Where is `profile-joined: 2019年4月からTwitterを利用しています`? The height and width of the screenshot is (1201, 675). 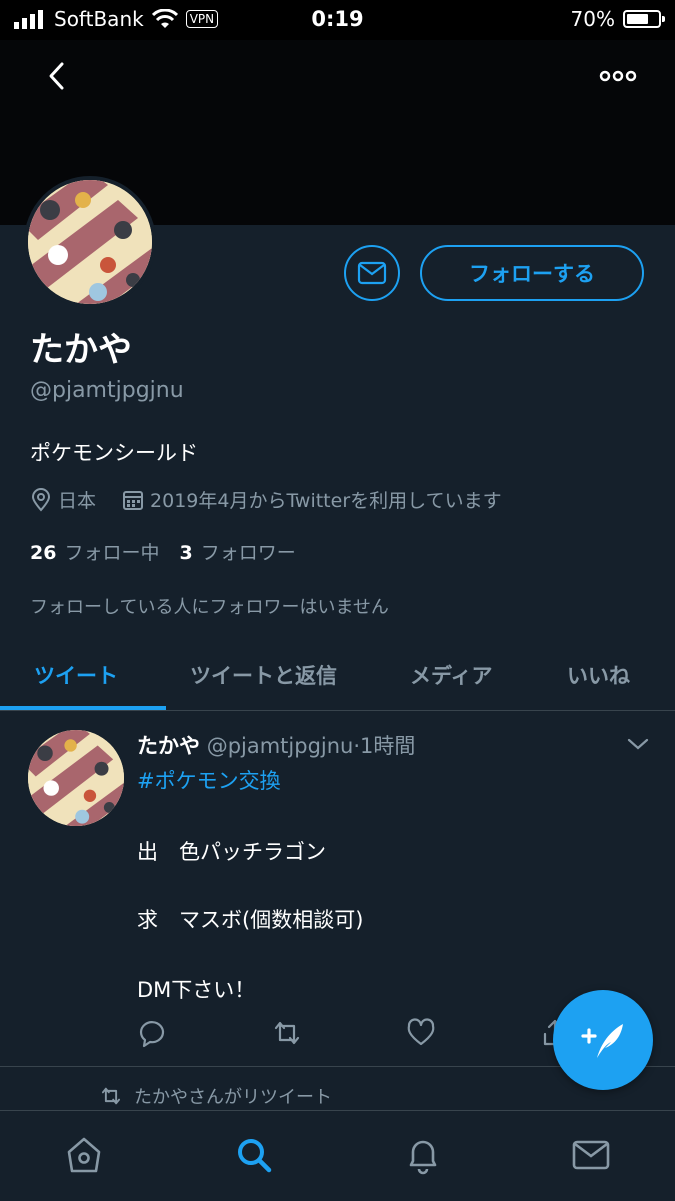 profile-joined: 2019年4月からTwitterを利用しています is located at coordinates (312, 499).